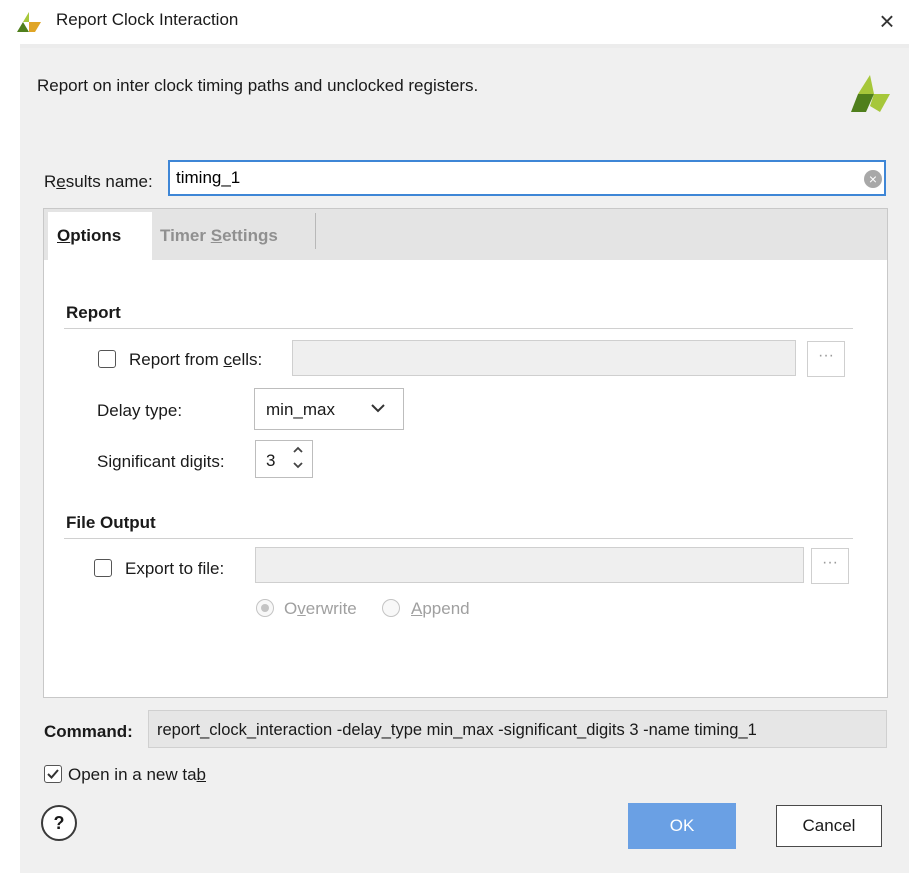 The width and height of the screenshot is (909, 873). Describe the element at coordinates (234, 236) in the screenshot. I see `tab-timer-settings: Timer Settings` at that location.